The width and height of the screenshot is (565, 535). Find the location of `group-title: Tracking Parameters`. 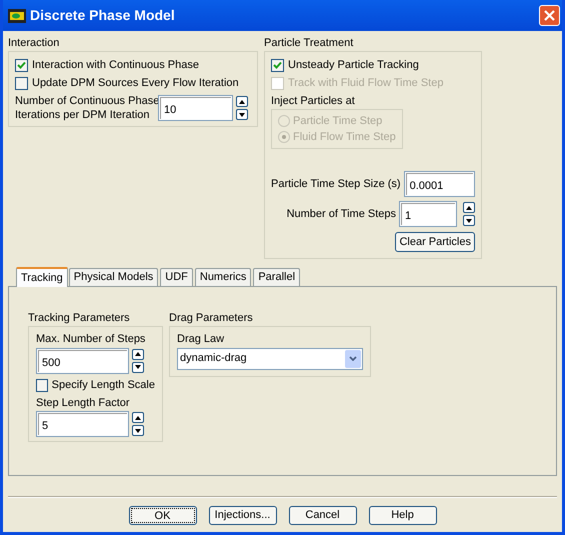

group-title: Tracking Parameters is located at coordinates (79, 318).